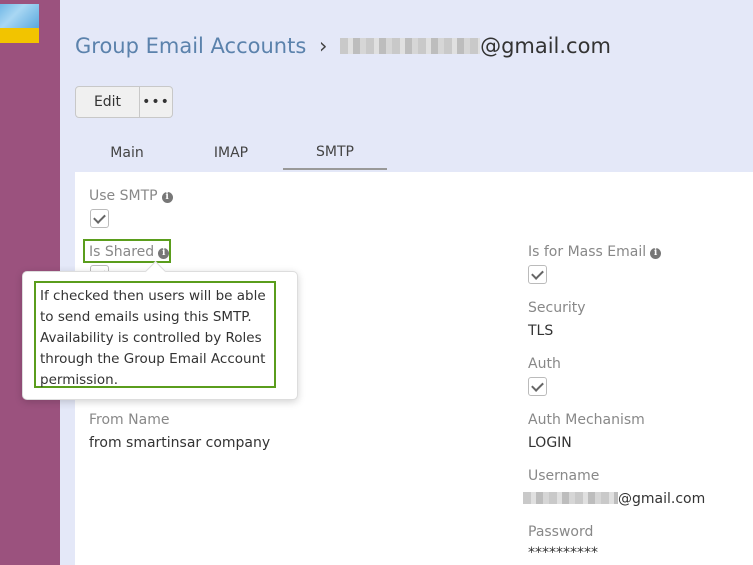  Describe the element at coordinates (561, 532) in the screenshot. I see `password-label: Password` at that location.